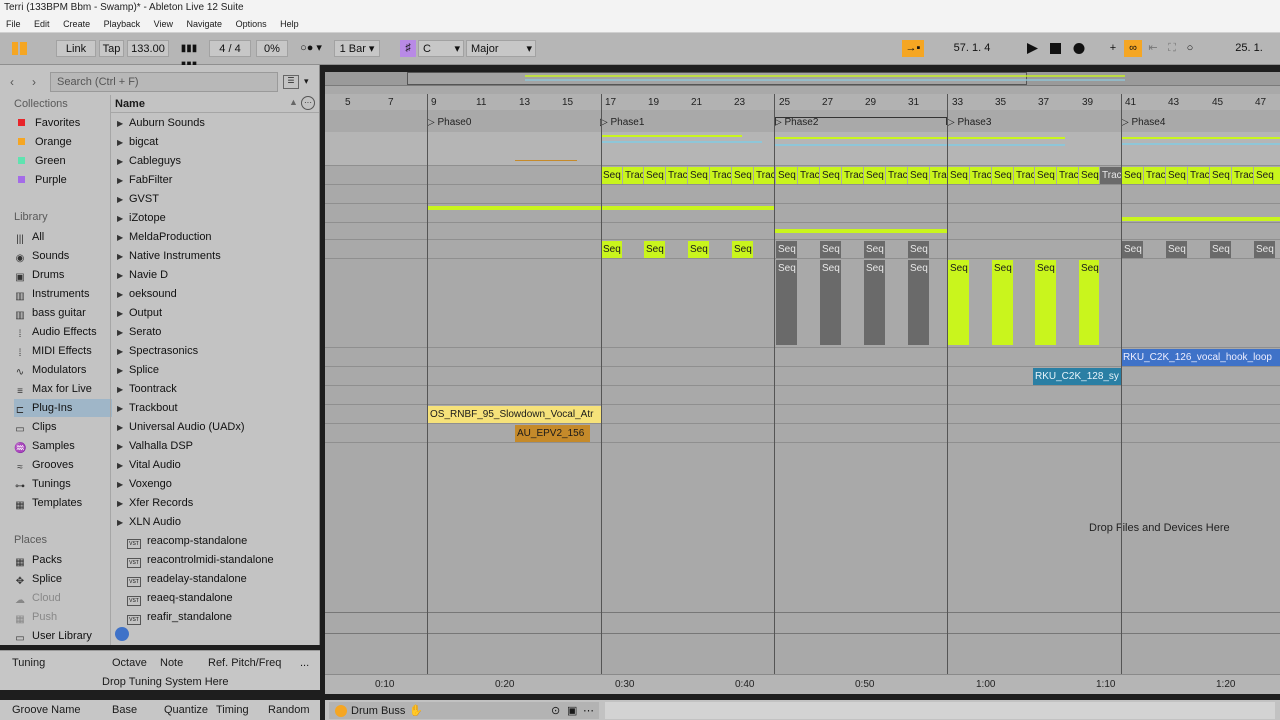  Describe the element at coordinates (588, 710) in the screenshot. I see `more-icon: ⋯` at that location.